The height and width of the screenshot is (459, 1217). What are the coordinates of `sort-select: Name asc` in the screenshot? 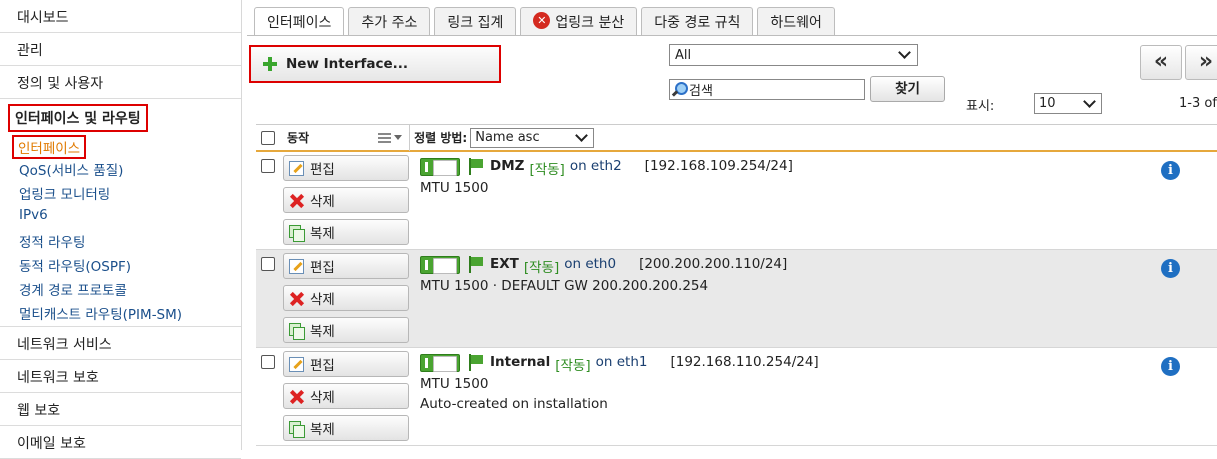 It's located at (532, 137).